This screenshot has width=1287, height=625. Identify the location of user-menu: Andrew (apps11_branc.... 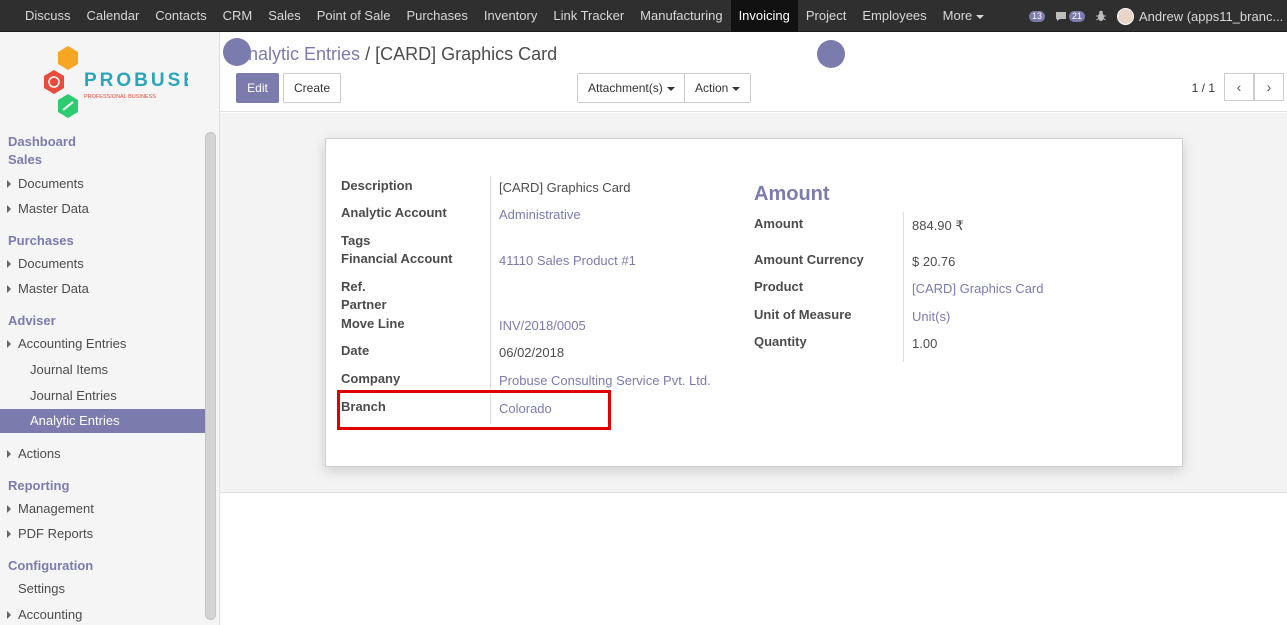
(1202, 16).